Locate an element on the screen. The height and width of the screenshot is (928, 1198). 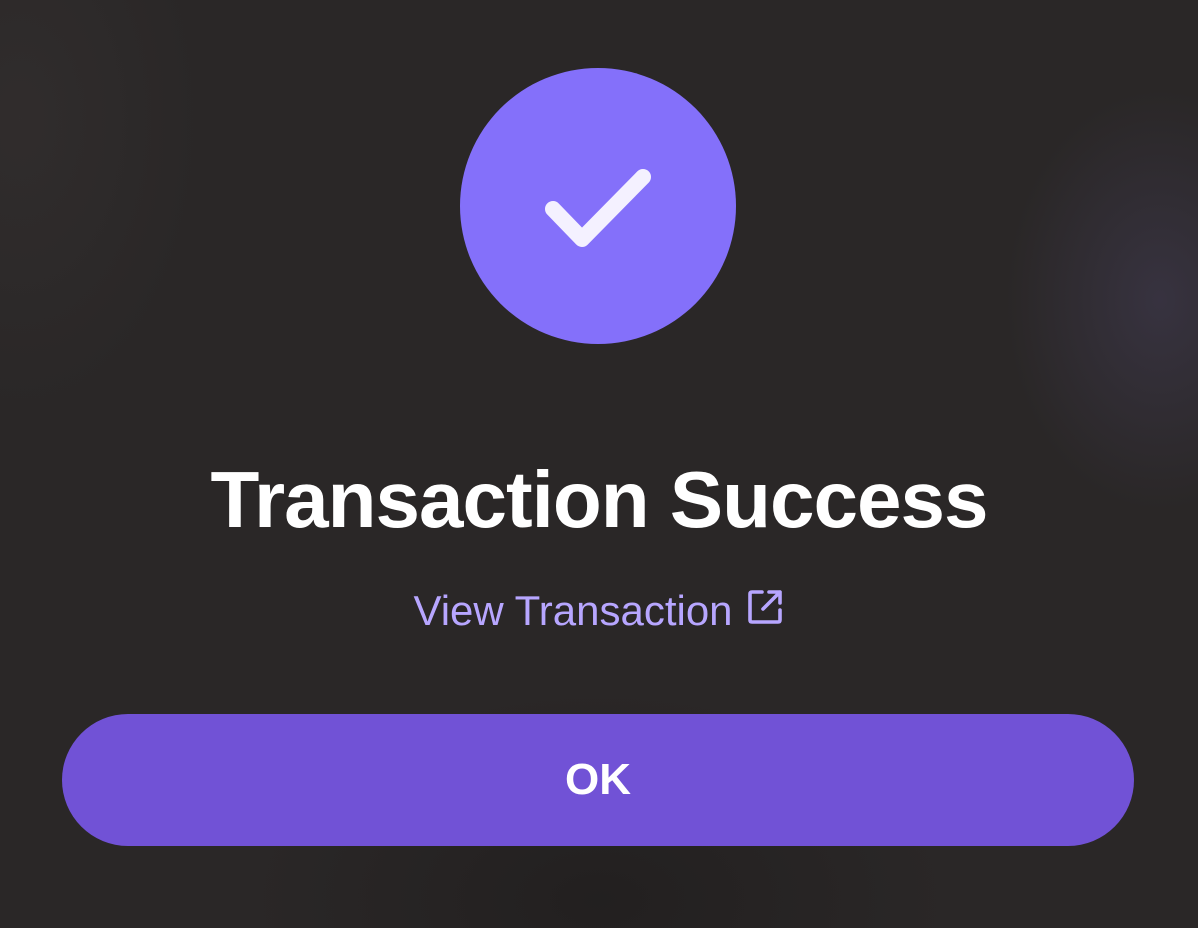
view-transaction-link: View Transaction is located at coordinates (599, 609).